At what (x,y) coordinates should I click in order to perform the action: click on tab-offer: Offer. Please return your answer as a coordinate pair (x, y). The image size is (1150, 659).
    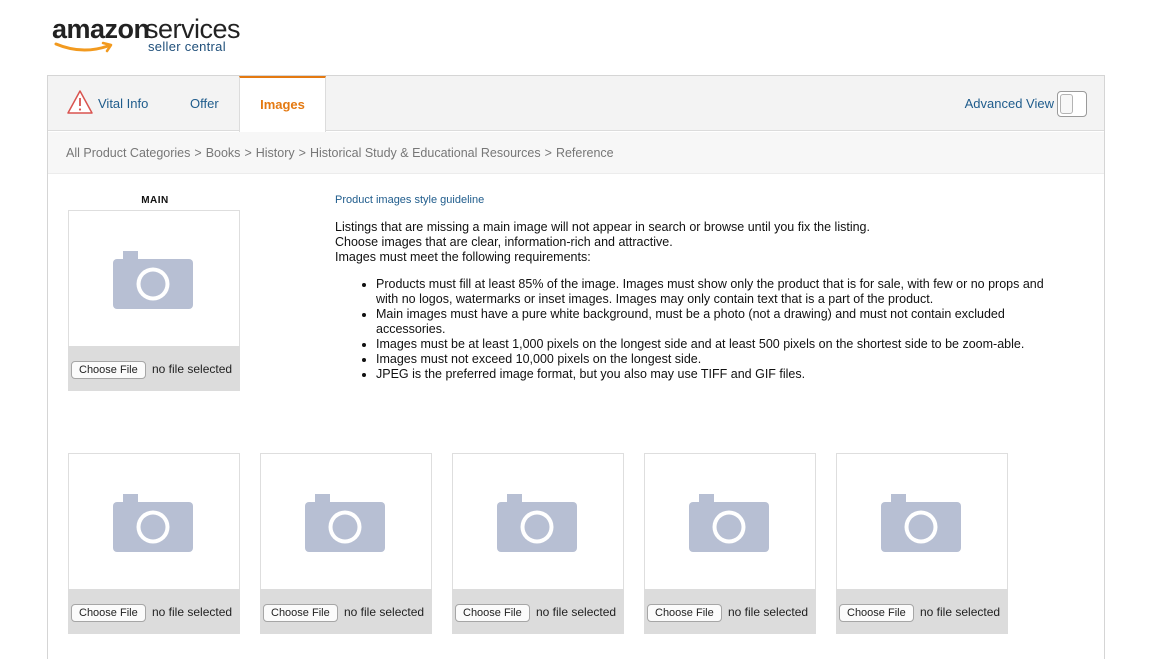
    Looking at the image, I should click on (204, 103).